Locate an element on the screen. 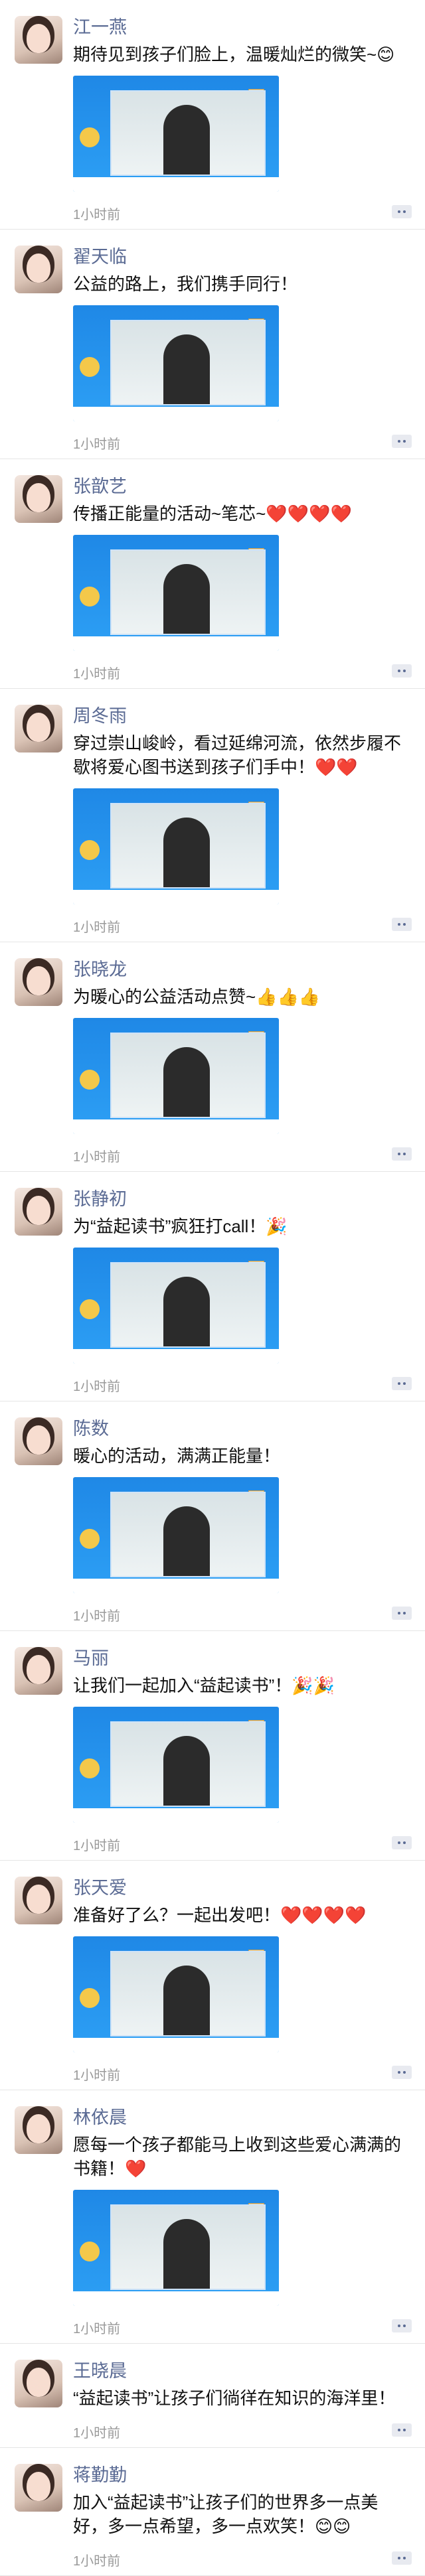 The height and width of the screenshot is (2576, 425). post-text: 准备好了么？一起出发吧！❤️❤️❤️❤️ is located at coordinates (220, 1915).